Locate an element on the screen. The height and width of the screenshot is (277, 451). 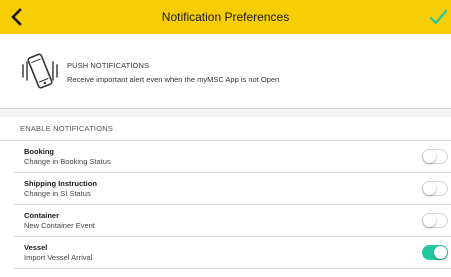
section-header: ENABLE NOTIFICATIONS is located at coordinates (67, 128).